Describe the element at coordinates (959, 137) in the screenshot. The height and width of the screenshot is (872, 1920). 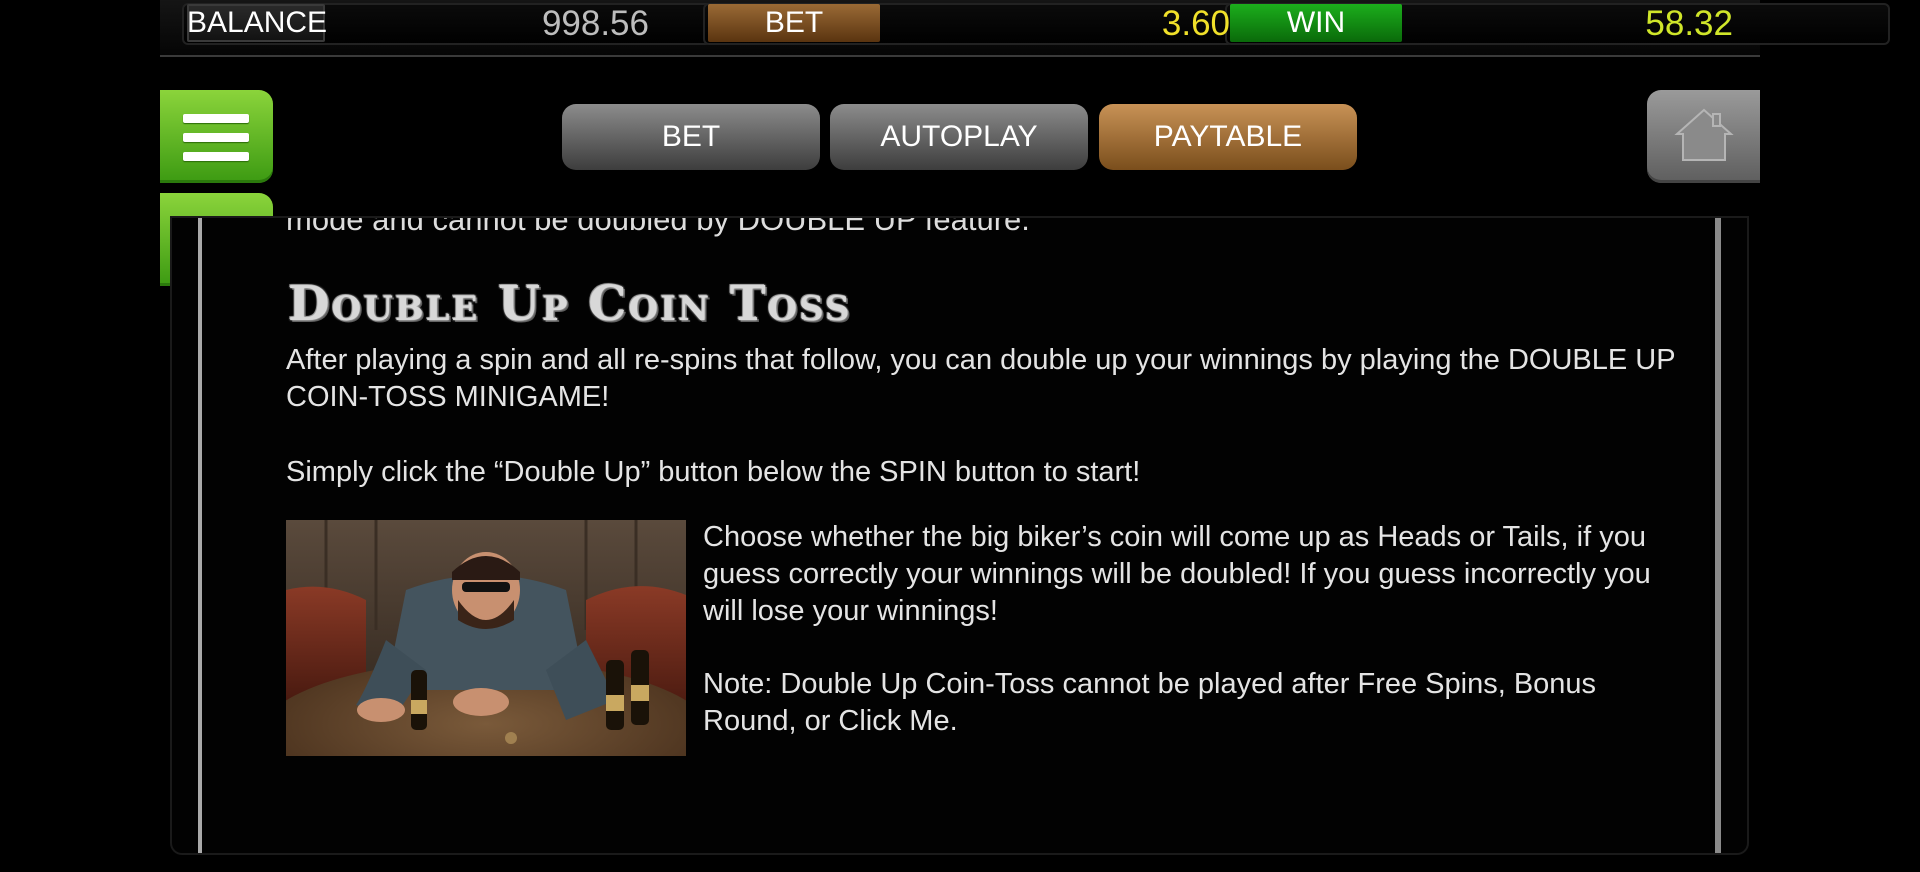
I see `tab-autoplay: AUTOPLAY` at that location.